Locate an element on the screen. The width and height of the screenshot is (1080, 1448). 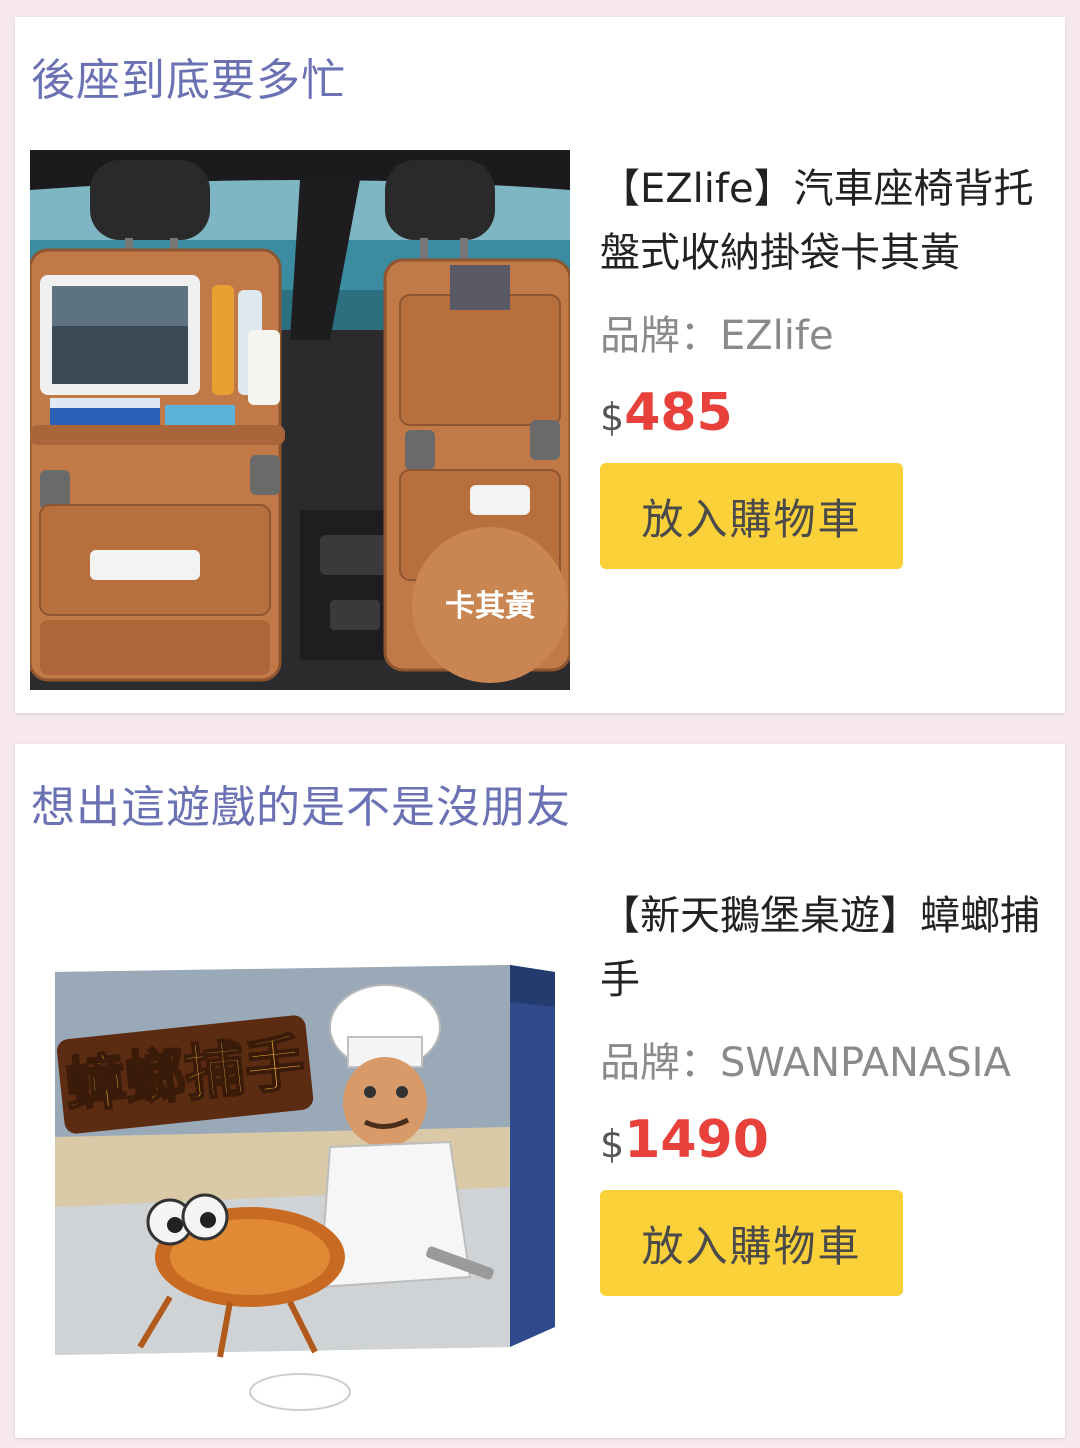
product-name: 【新天鵝堡桌遊】蟑螂捕手 is located at coordinates (827, 948).